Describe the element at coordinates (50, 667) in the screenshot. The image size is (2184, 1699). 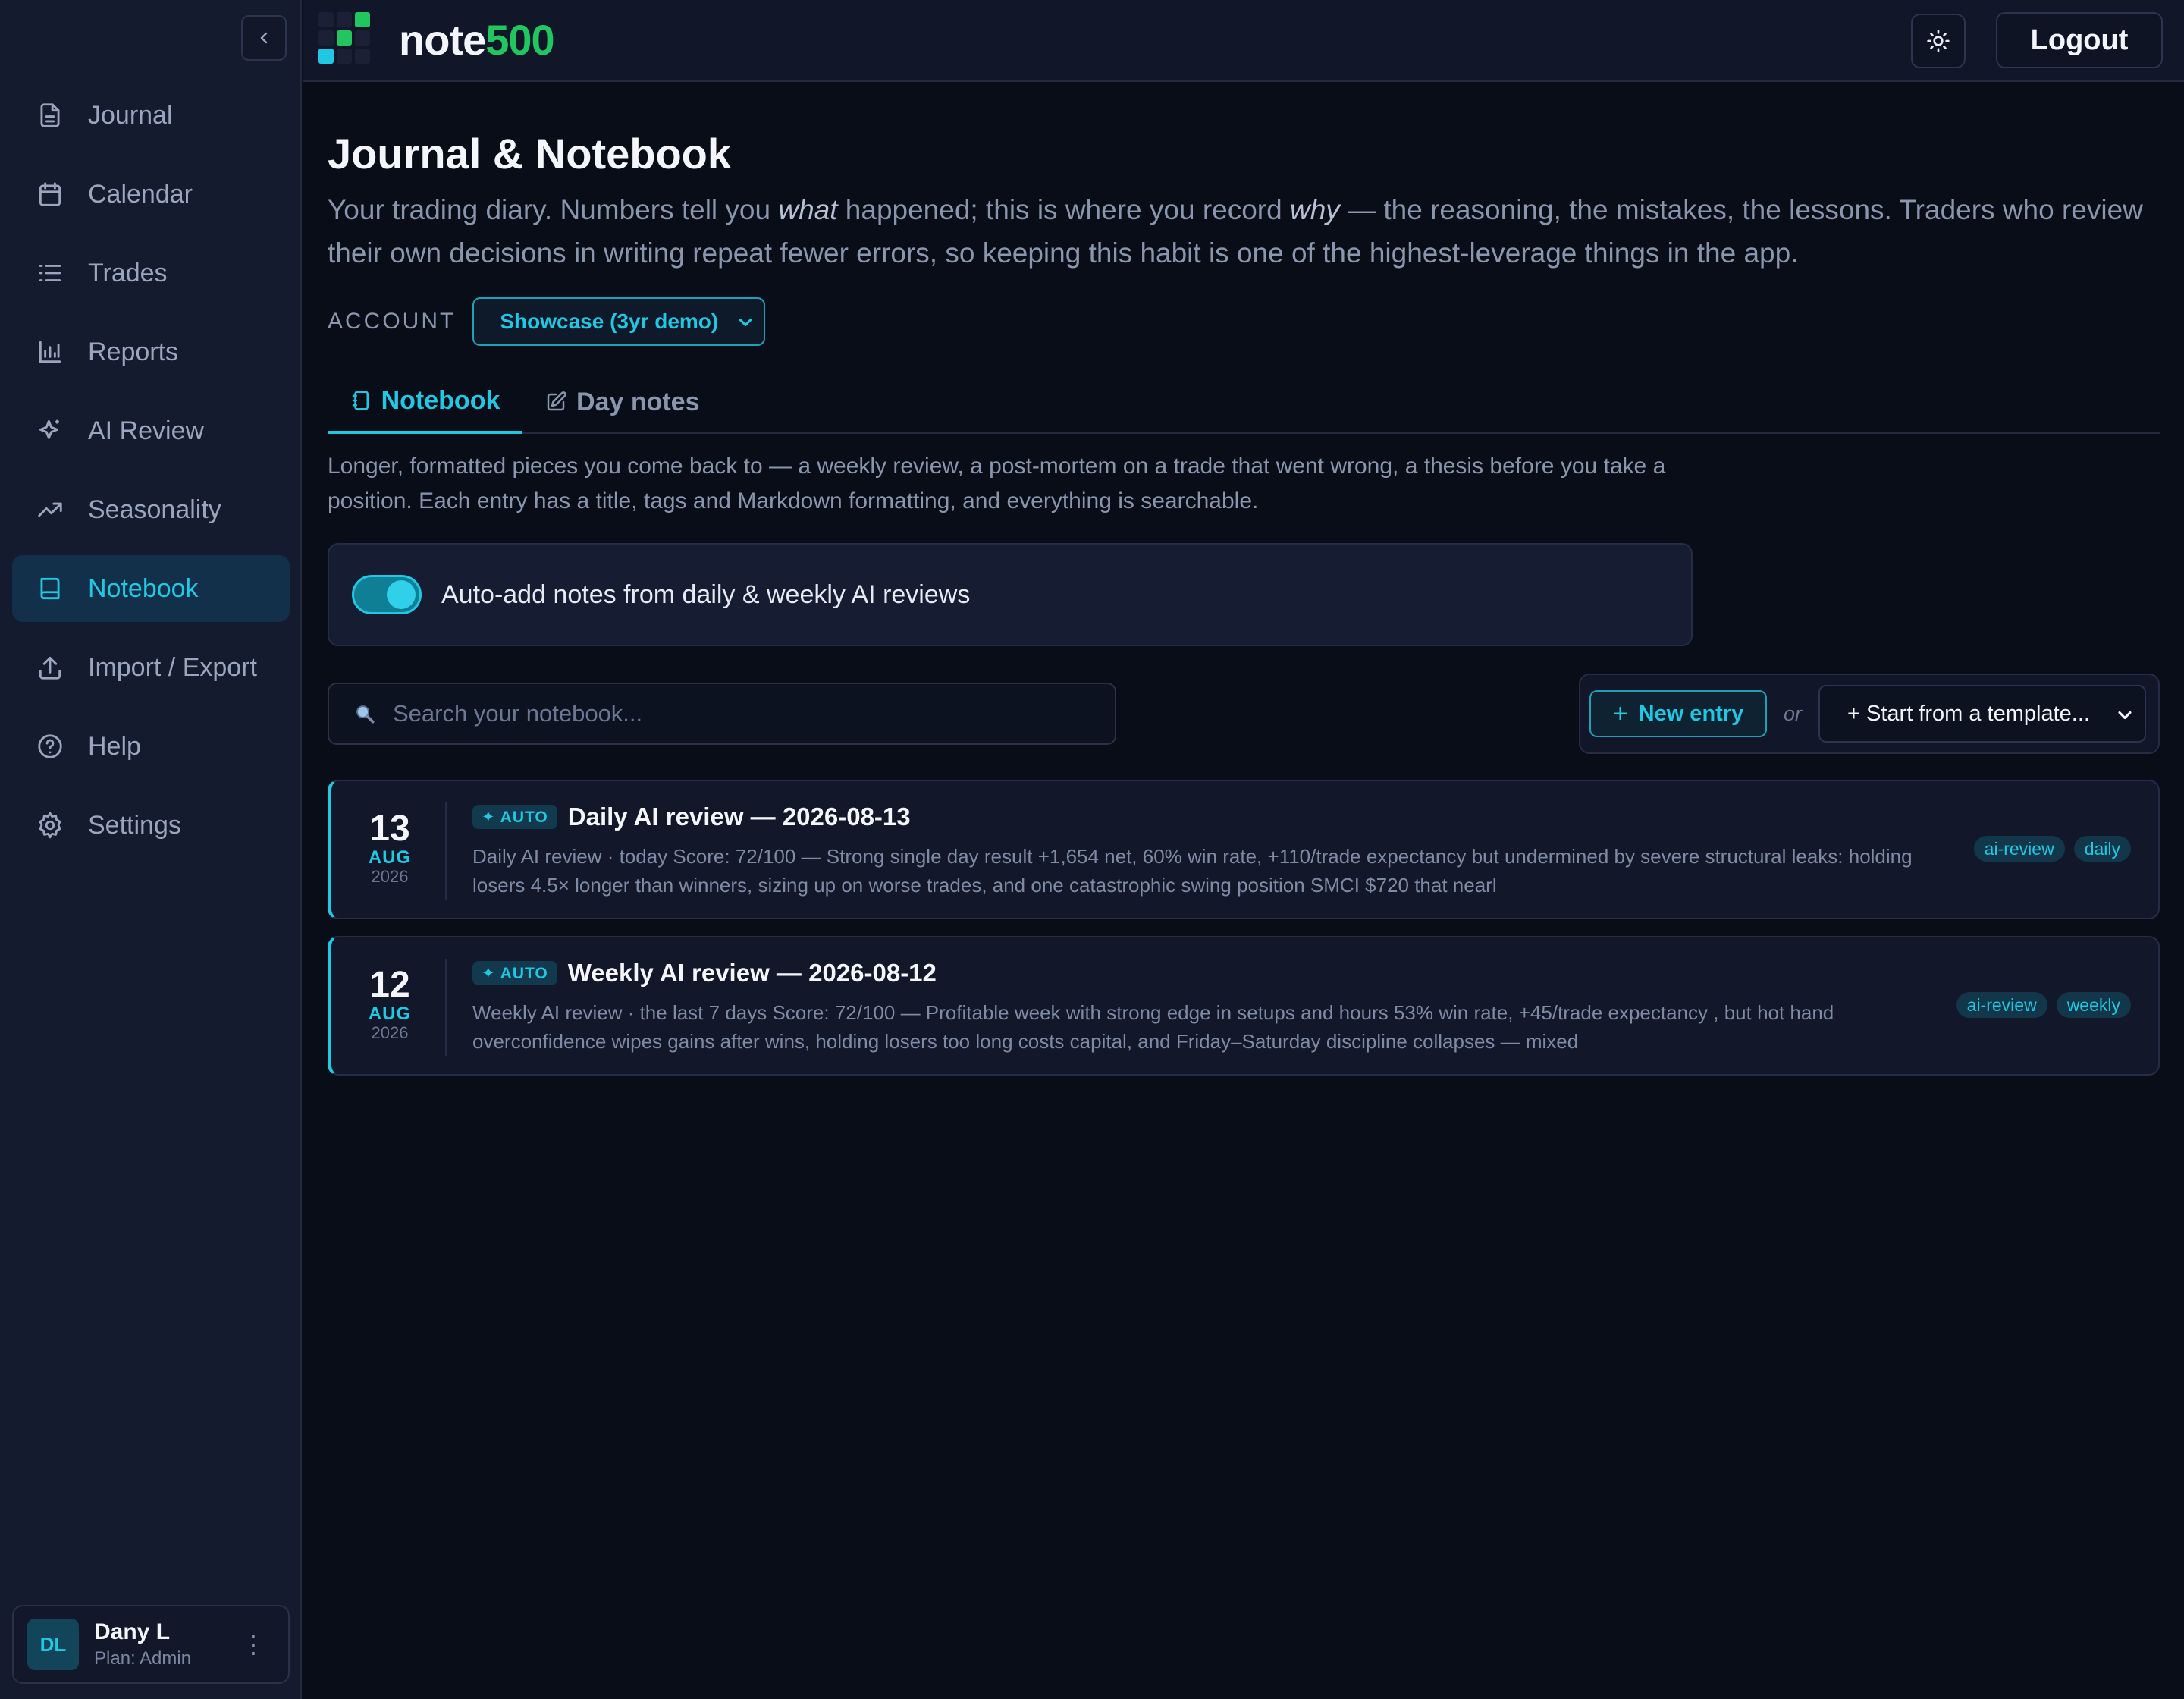
I see `upload-icon` at that location.